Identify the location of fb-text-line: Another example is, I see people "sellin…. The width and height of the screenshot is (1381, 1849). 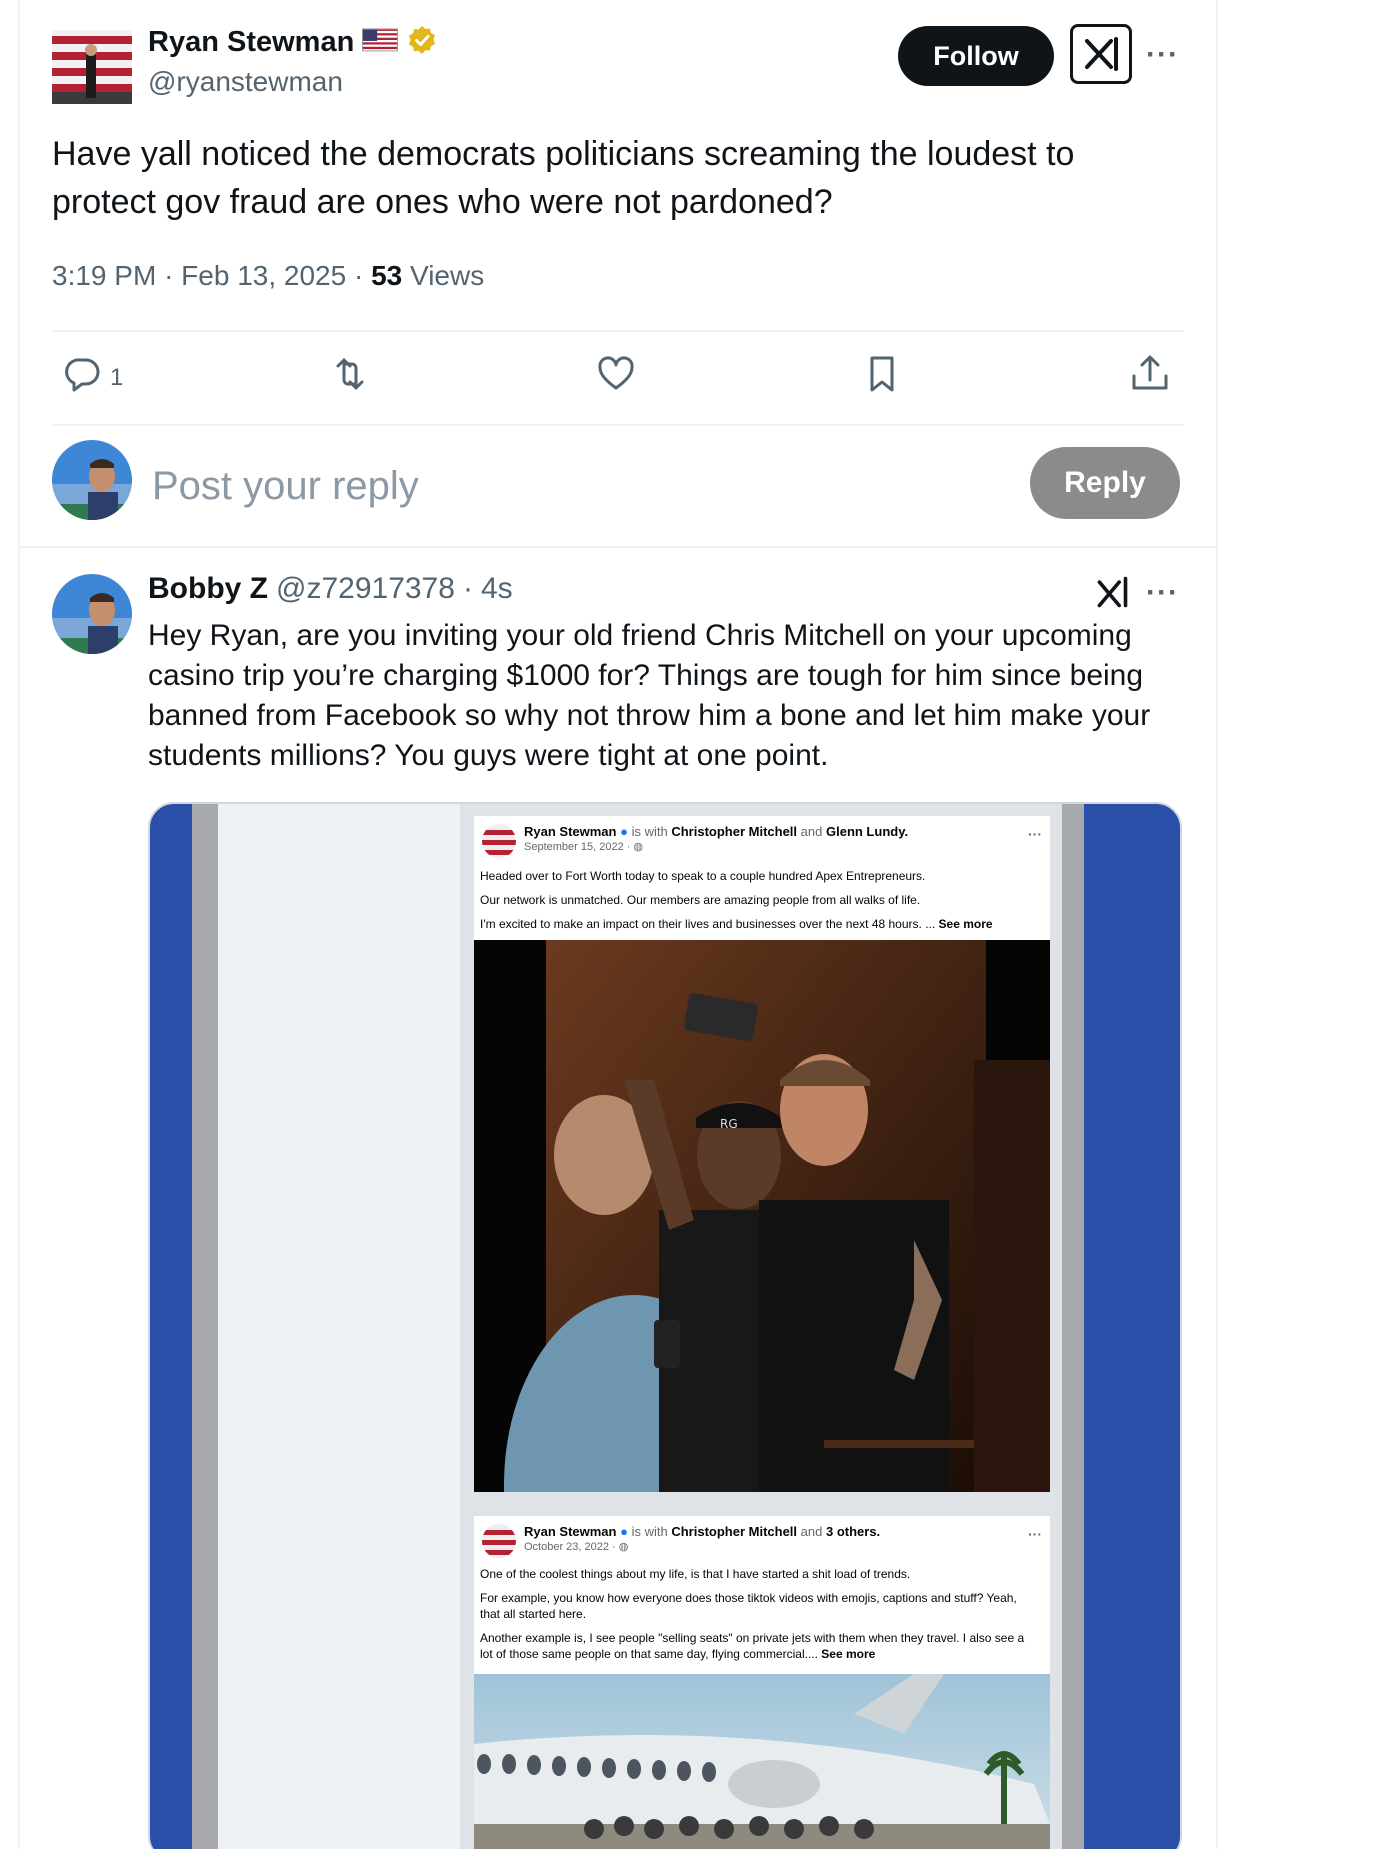
(760, 1646).